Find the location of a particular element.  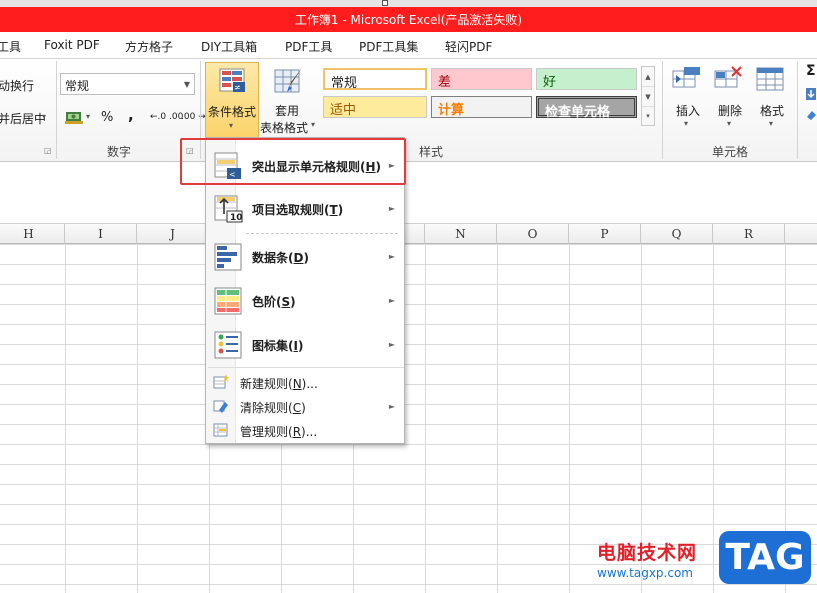

delete-cells-icon is located at coordinates (729, 80).